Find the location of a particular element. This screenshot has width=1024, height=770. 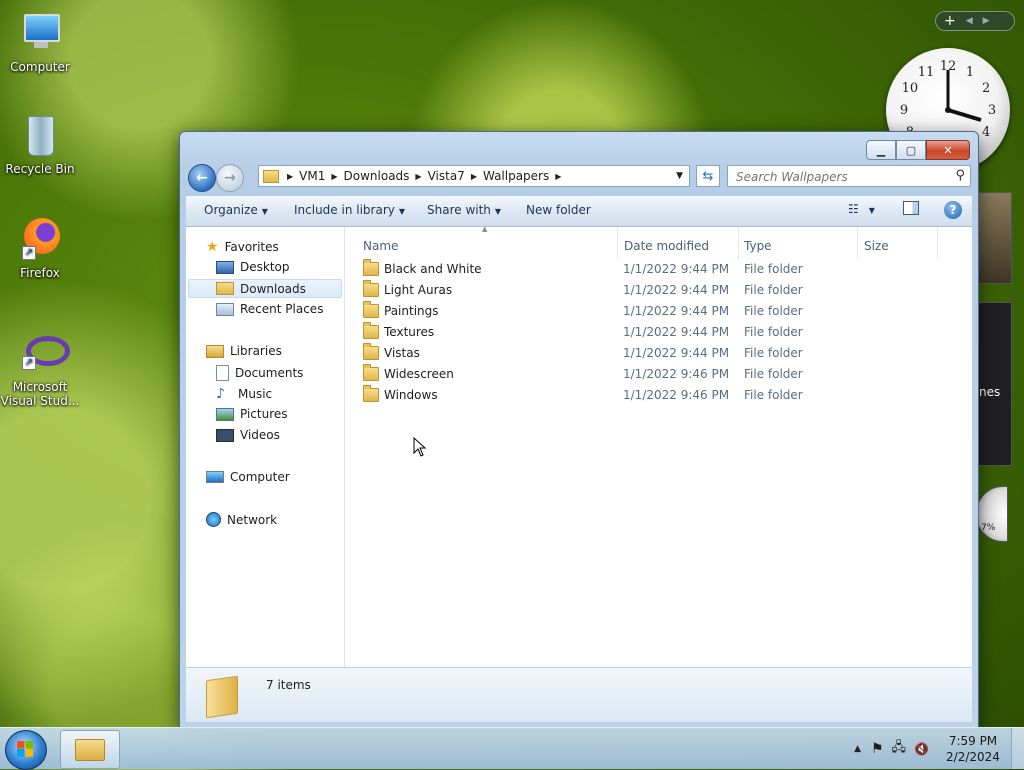

gadget-toolbar: + ◀ ▶ is located at coordinates (975, 21).